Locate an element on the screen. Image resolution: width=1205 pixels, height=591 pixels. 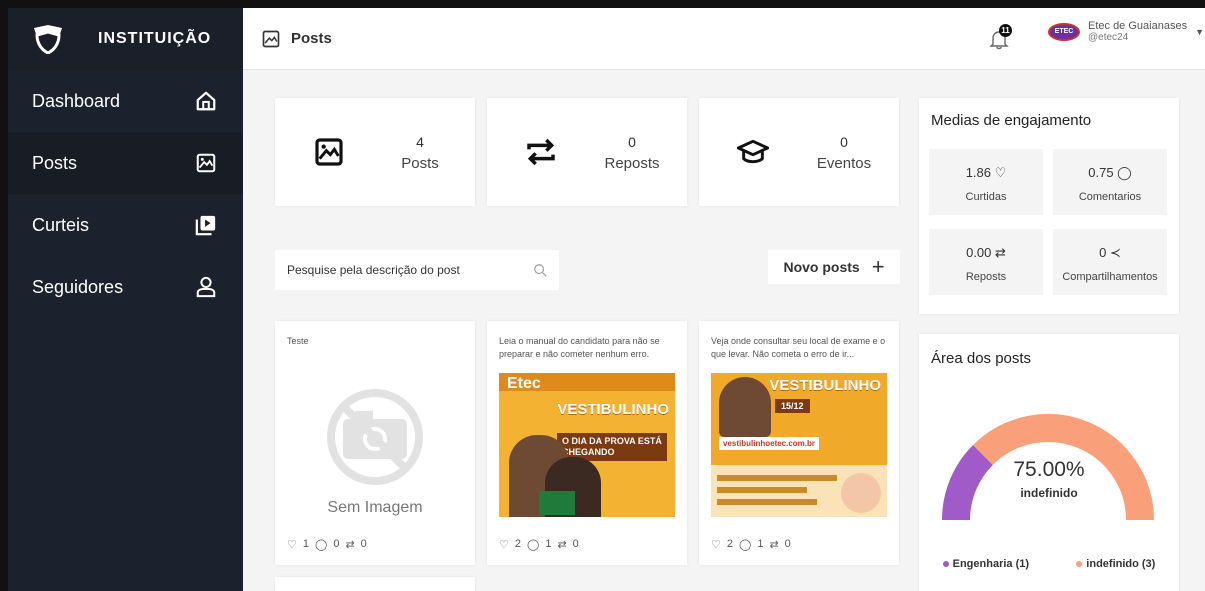
profile-handle: @etec24 is located at coordinates (1108, 37).